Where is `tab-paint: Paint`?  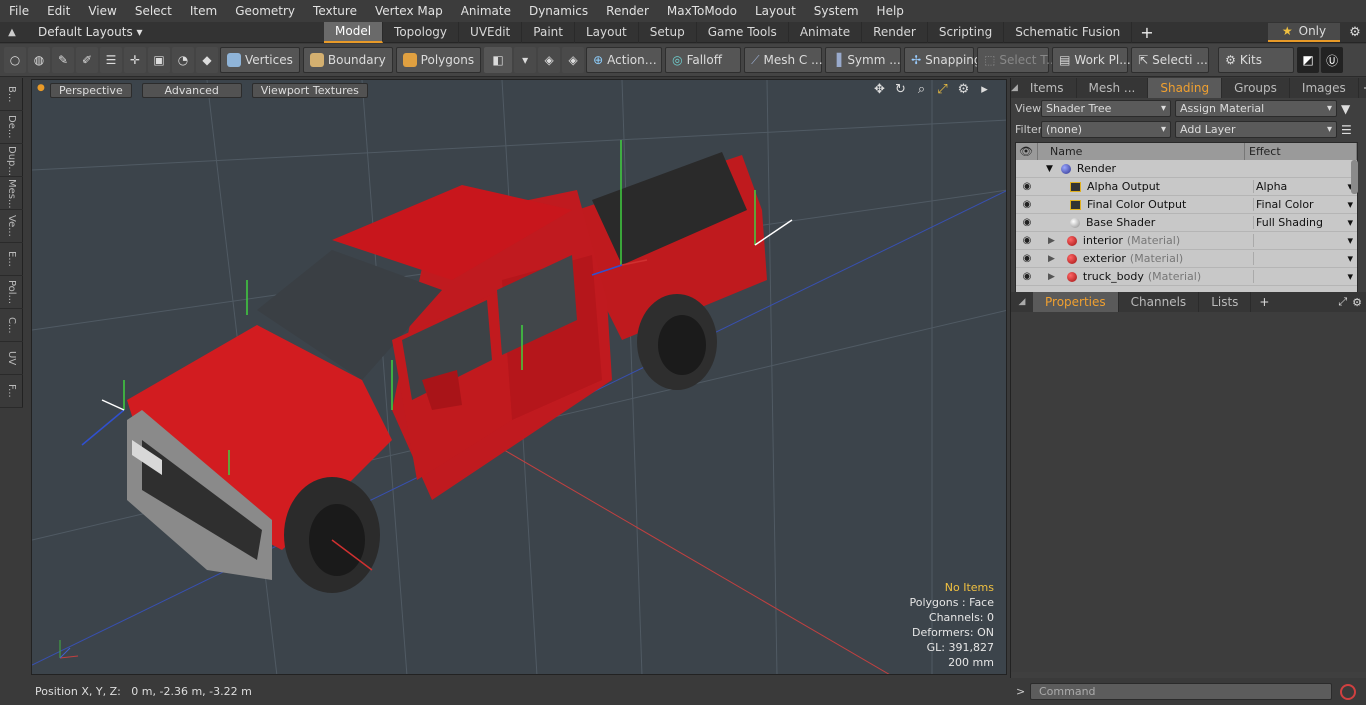 tab-paint: Paint is located at coordinates (548, 32).